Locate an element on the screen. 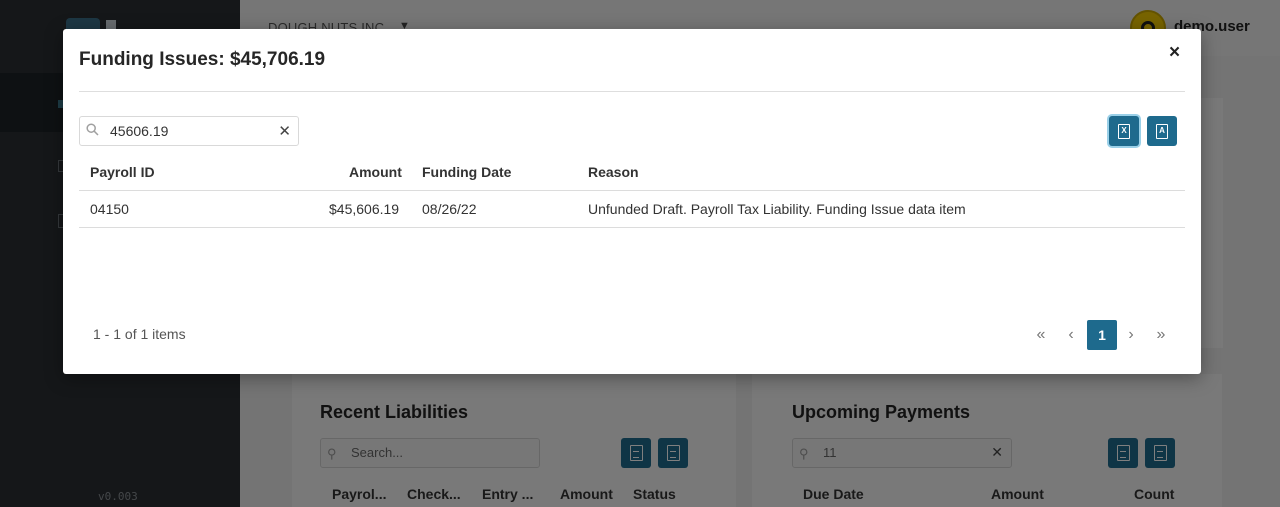 The width and height of the screenshot is (1280, 507). table-header: Payroll ID Amount Funding Date Reason is located at coordinates (632, 172).